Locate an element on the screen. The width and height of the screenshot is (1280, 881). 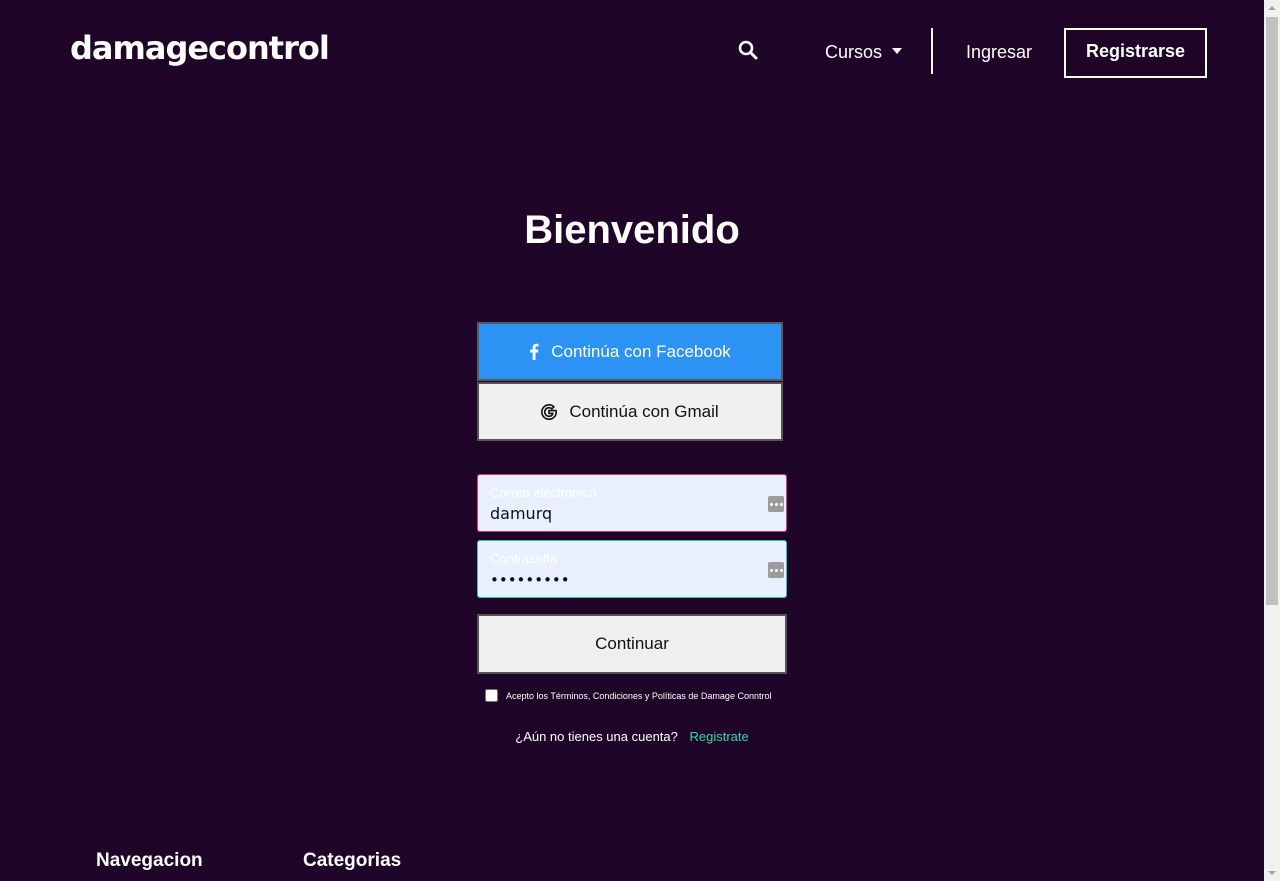
email-field-value: damurq is located at coordinates (521, 513).